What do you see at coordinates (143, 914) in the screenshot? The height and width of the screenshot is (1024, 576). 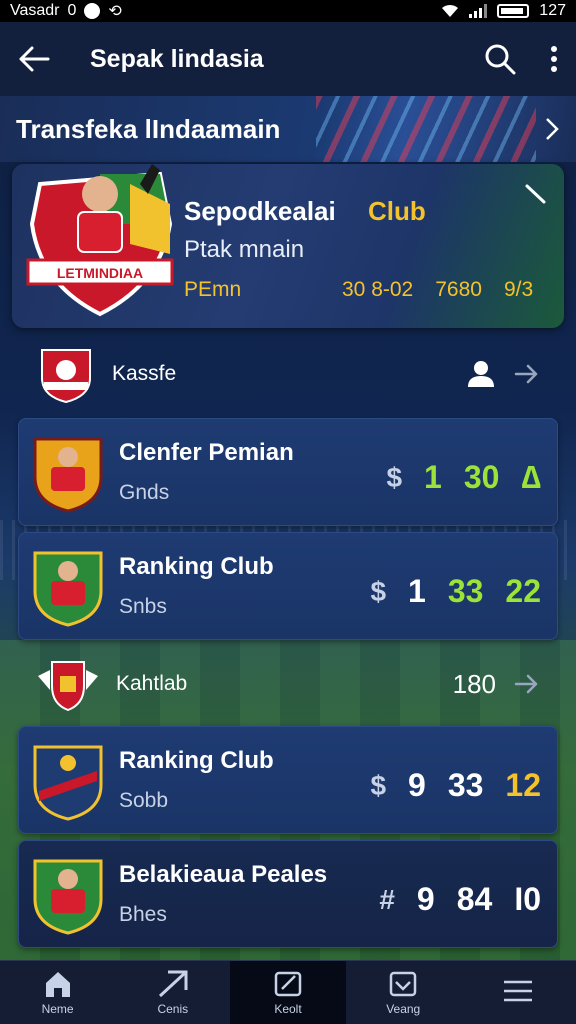 I see `card-subtitle: Bhes` at bounding box center [143, 914].